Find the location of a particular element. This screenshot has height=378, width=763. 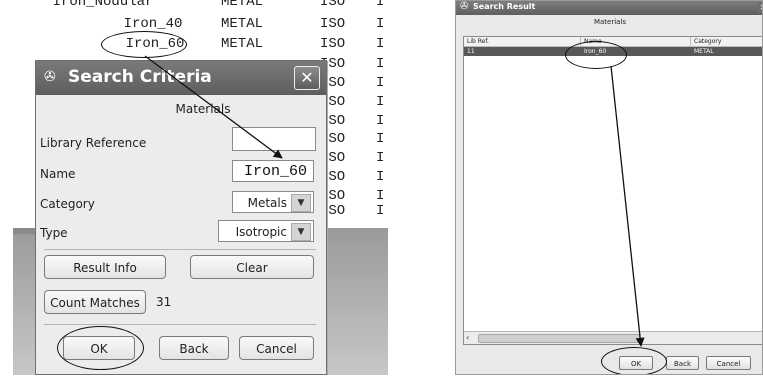

cell-category: METAL is located at coordinates (704, 51).